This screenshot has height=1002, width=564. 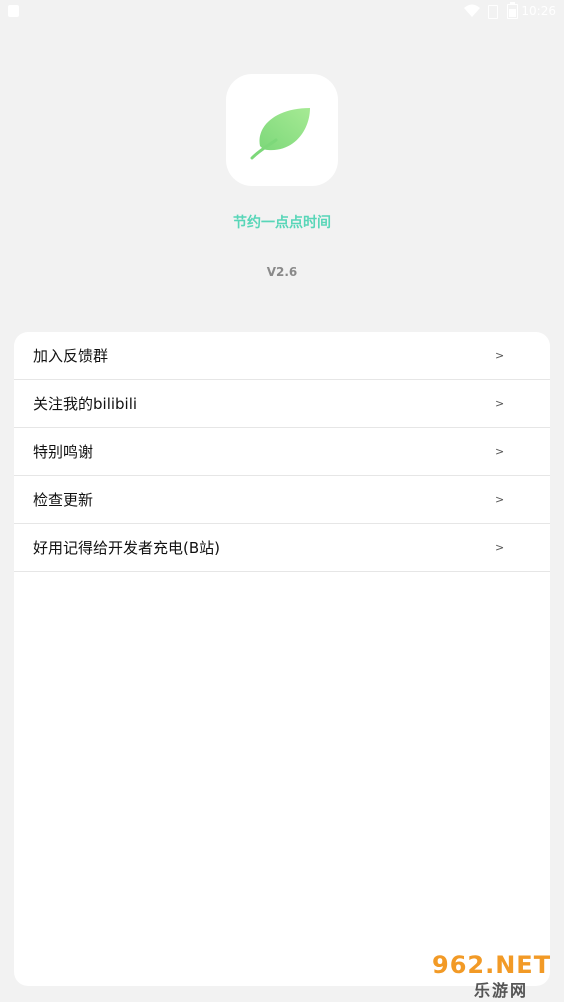 What do you see at coordinates (85, 404) in the screenshot?
I see `menu-item-label: 关注我的bilibili` at bounding box center [85, 404].